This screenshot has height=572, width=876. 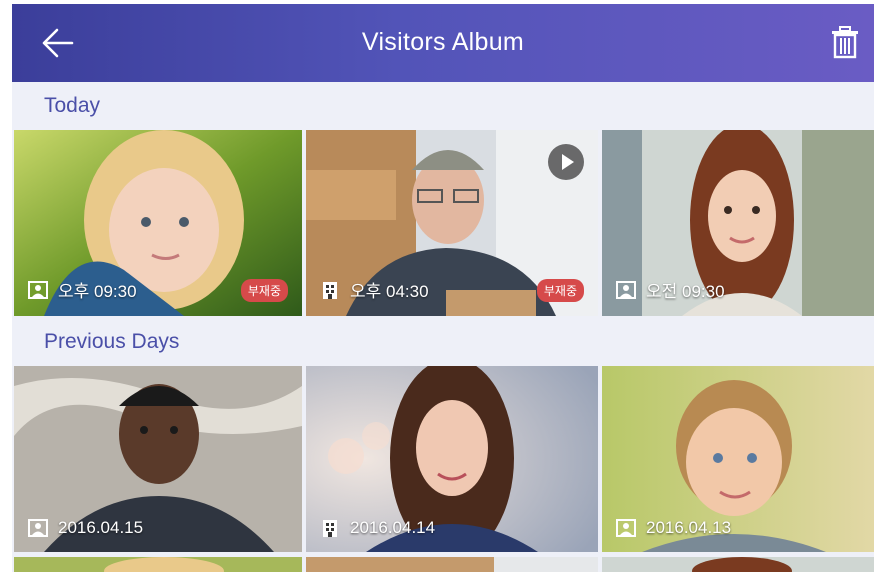 I want to click on section-label-previous-days: Previous Days, so click(x=112, y=341).